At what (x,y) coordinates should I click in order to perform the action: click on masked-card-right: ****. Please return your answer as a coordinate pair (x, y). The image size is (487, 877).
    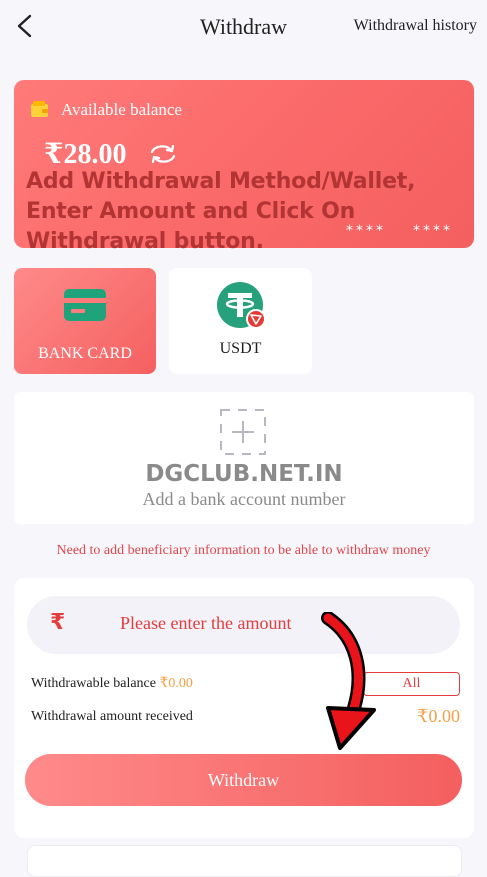
    Looking at the image, I should click on (433, 231).